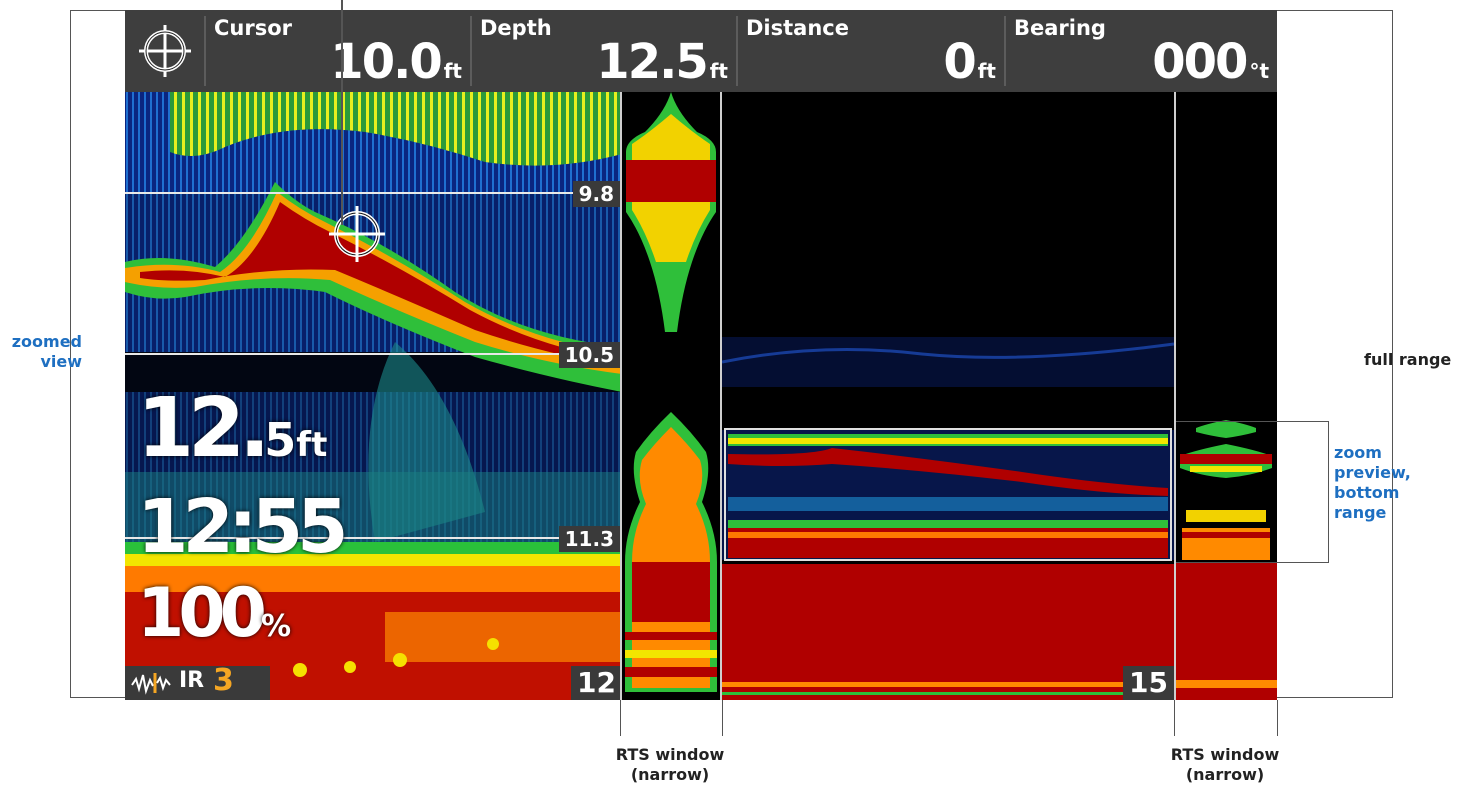 The height and width of the screenshot is (788, 1466). I want to click on mode-label: IR, so click(192, 680).